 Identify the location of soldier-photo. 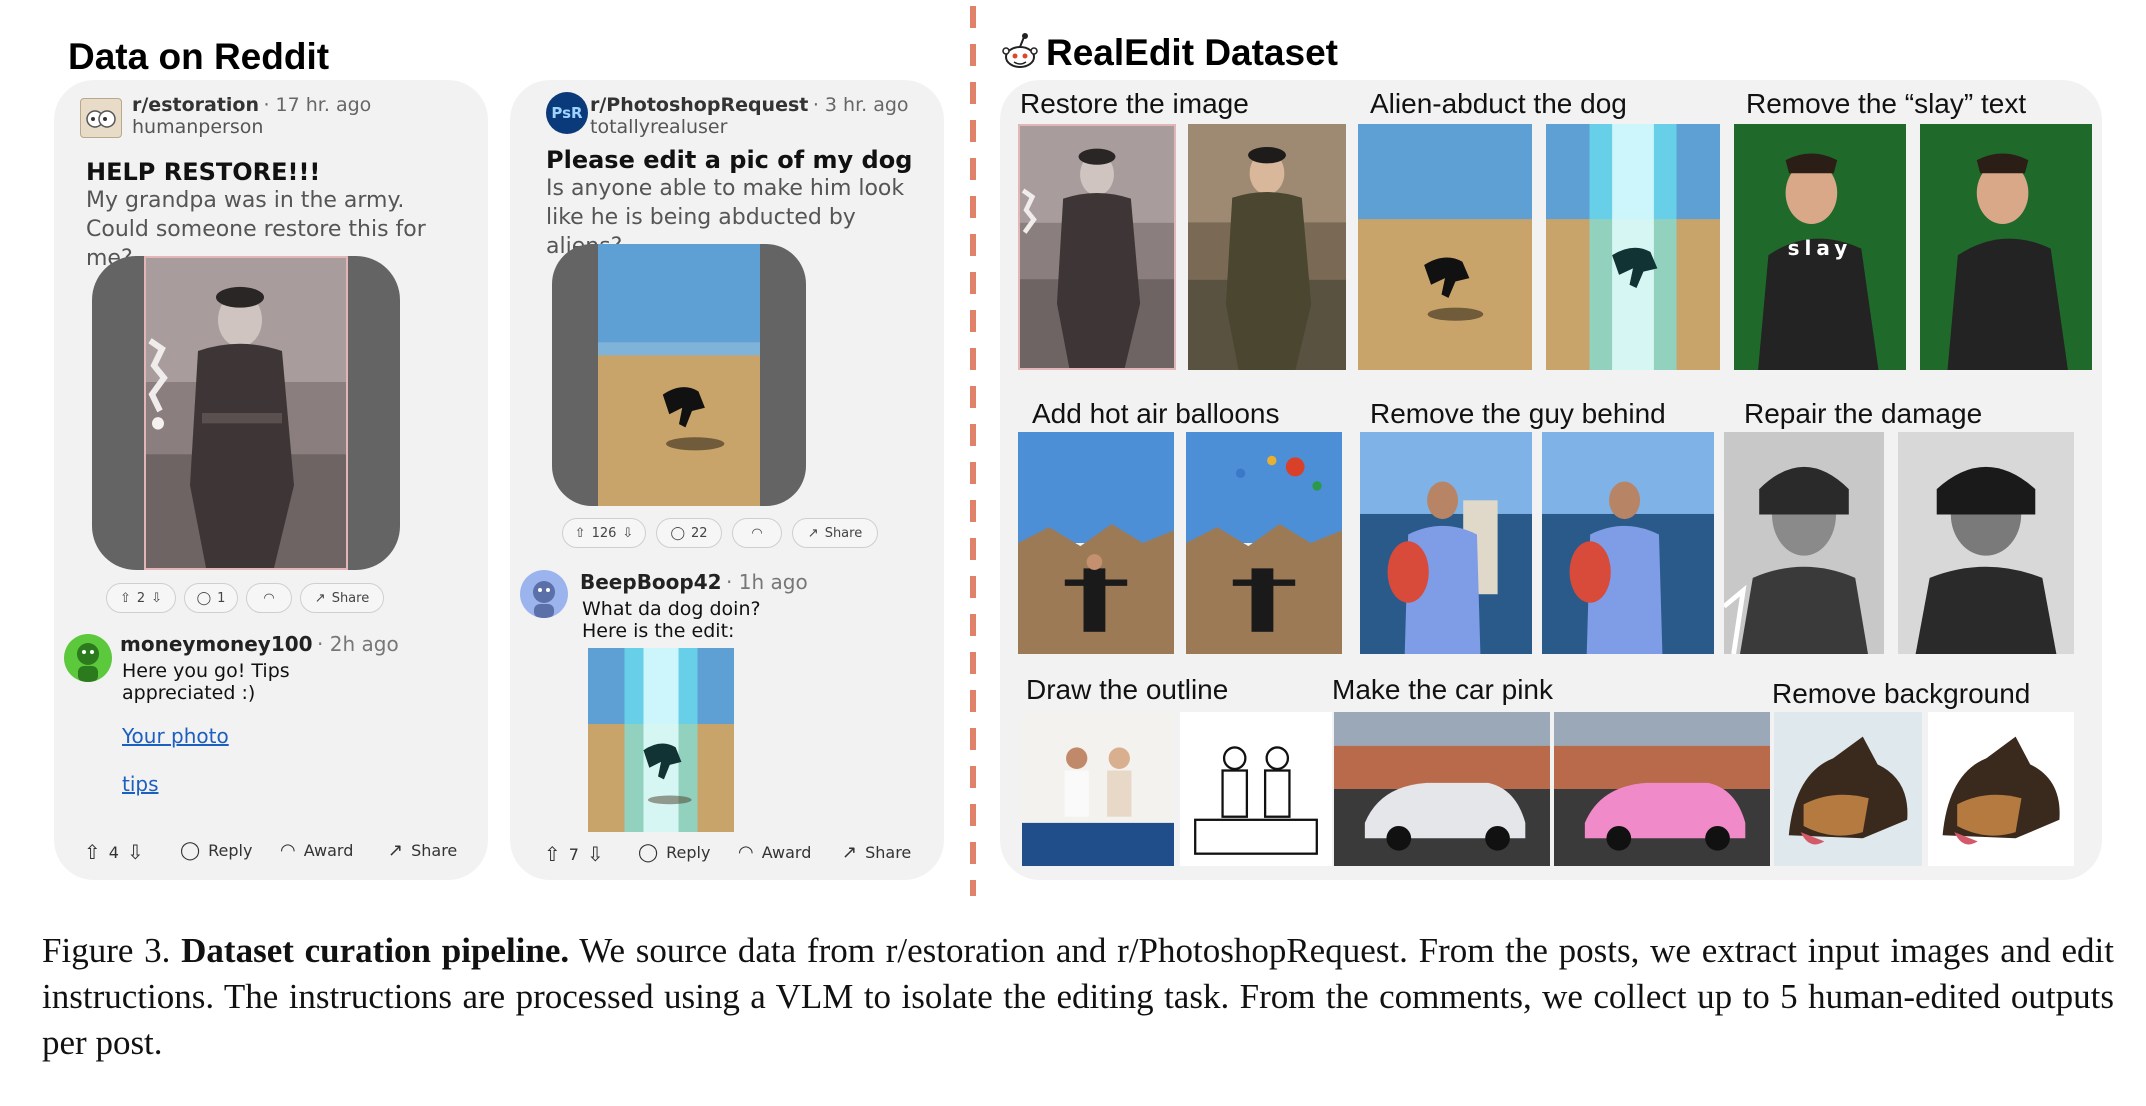
(246, 413).